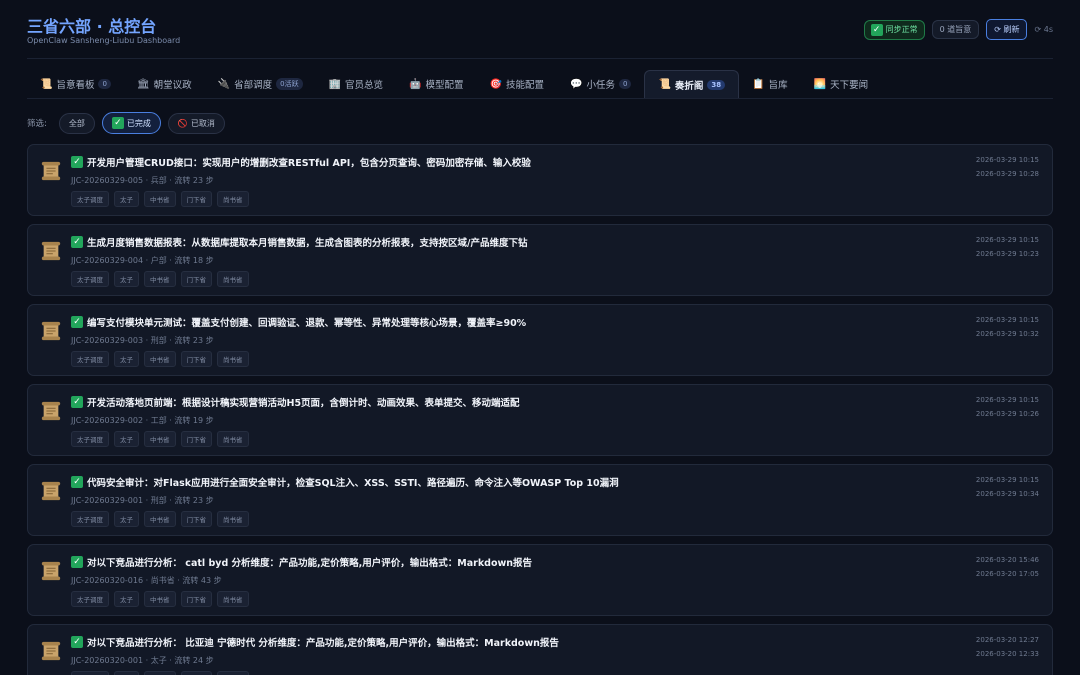 The height and width of the screenshot is (675, 1080). Describe the element at coordinates (1007, 574) in the screenshot. I see `card-end-time: 2026-03-20 17:05` at that location.